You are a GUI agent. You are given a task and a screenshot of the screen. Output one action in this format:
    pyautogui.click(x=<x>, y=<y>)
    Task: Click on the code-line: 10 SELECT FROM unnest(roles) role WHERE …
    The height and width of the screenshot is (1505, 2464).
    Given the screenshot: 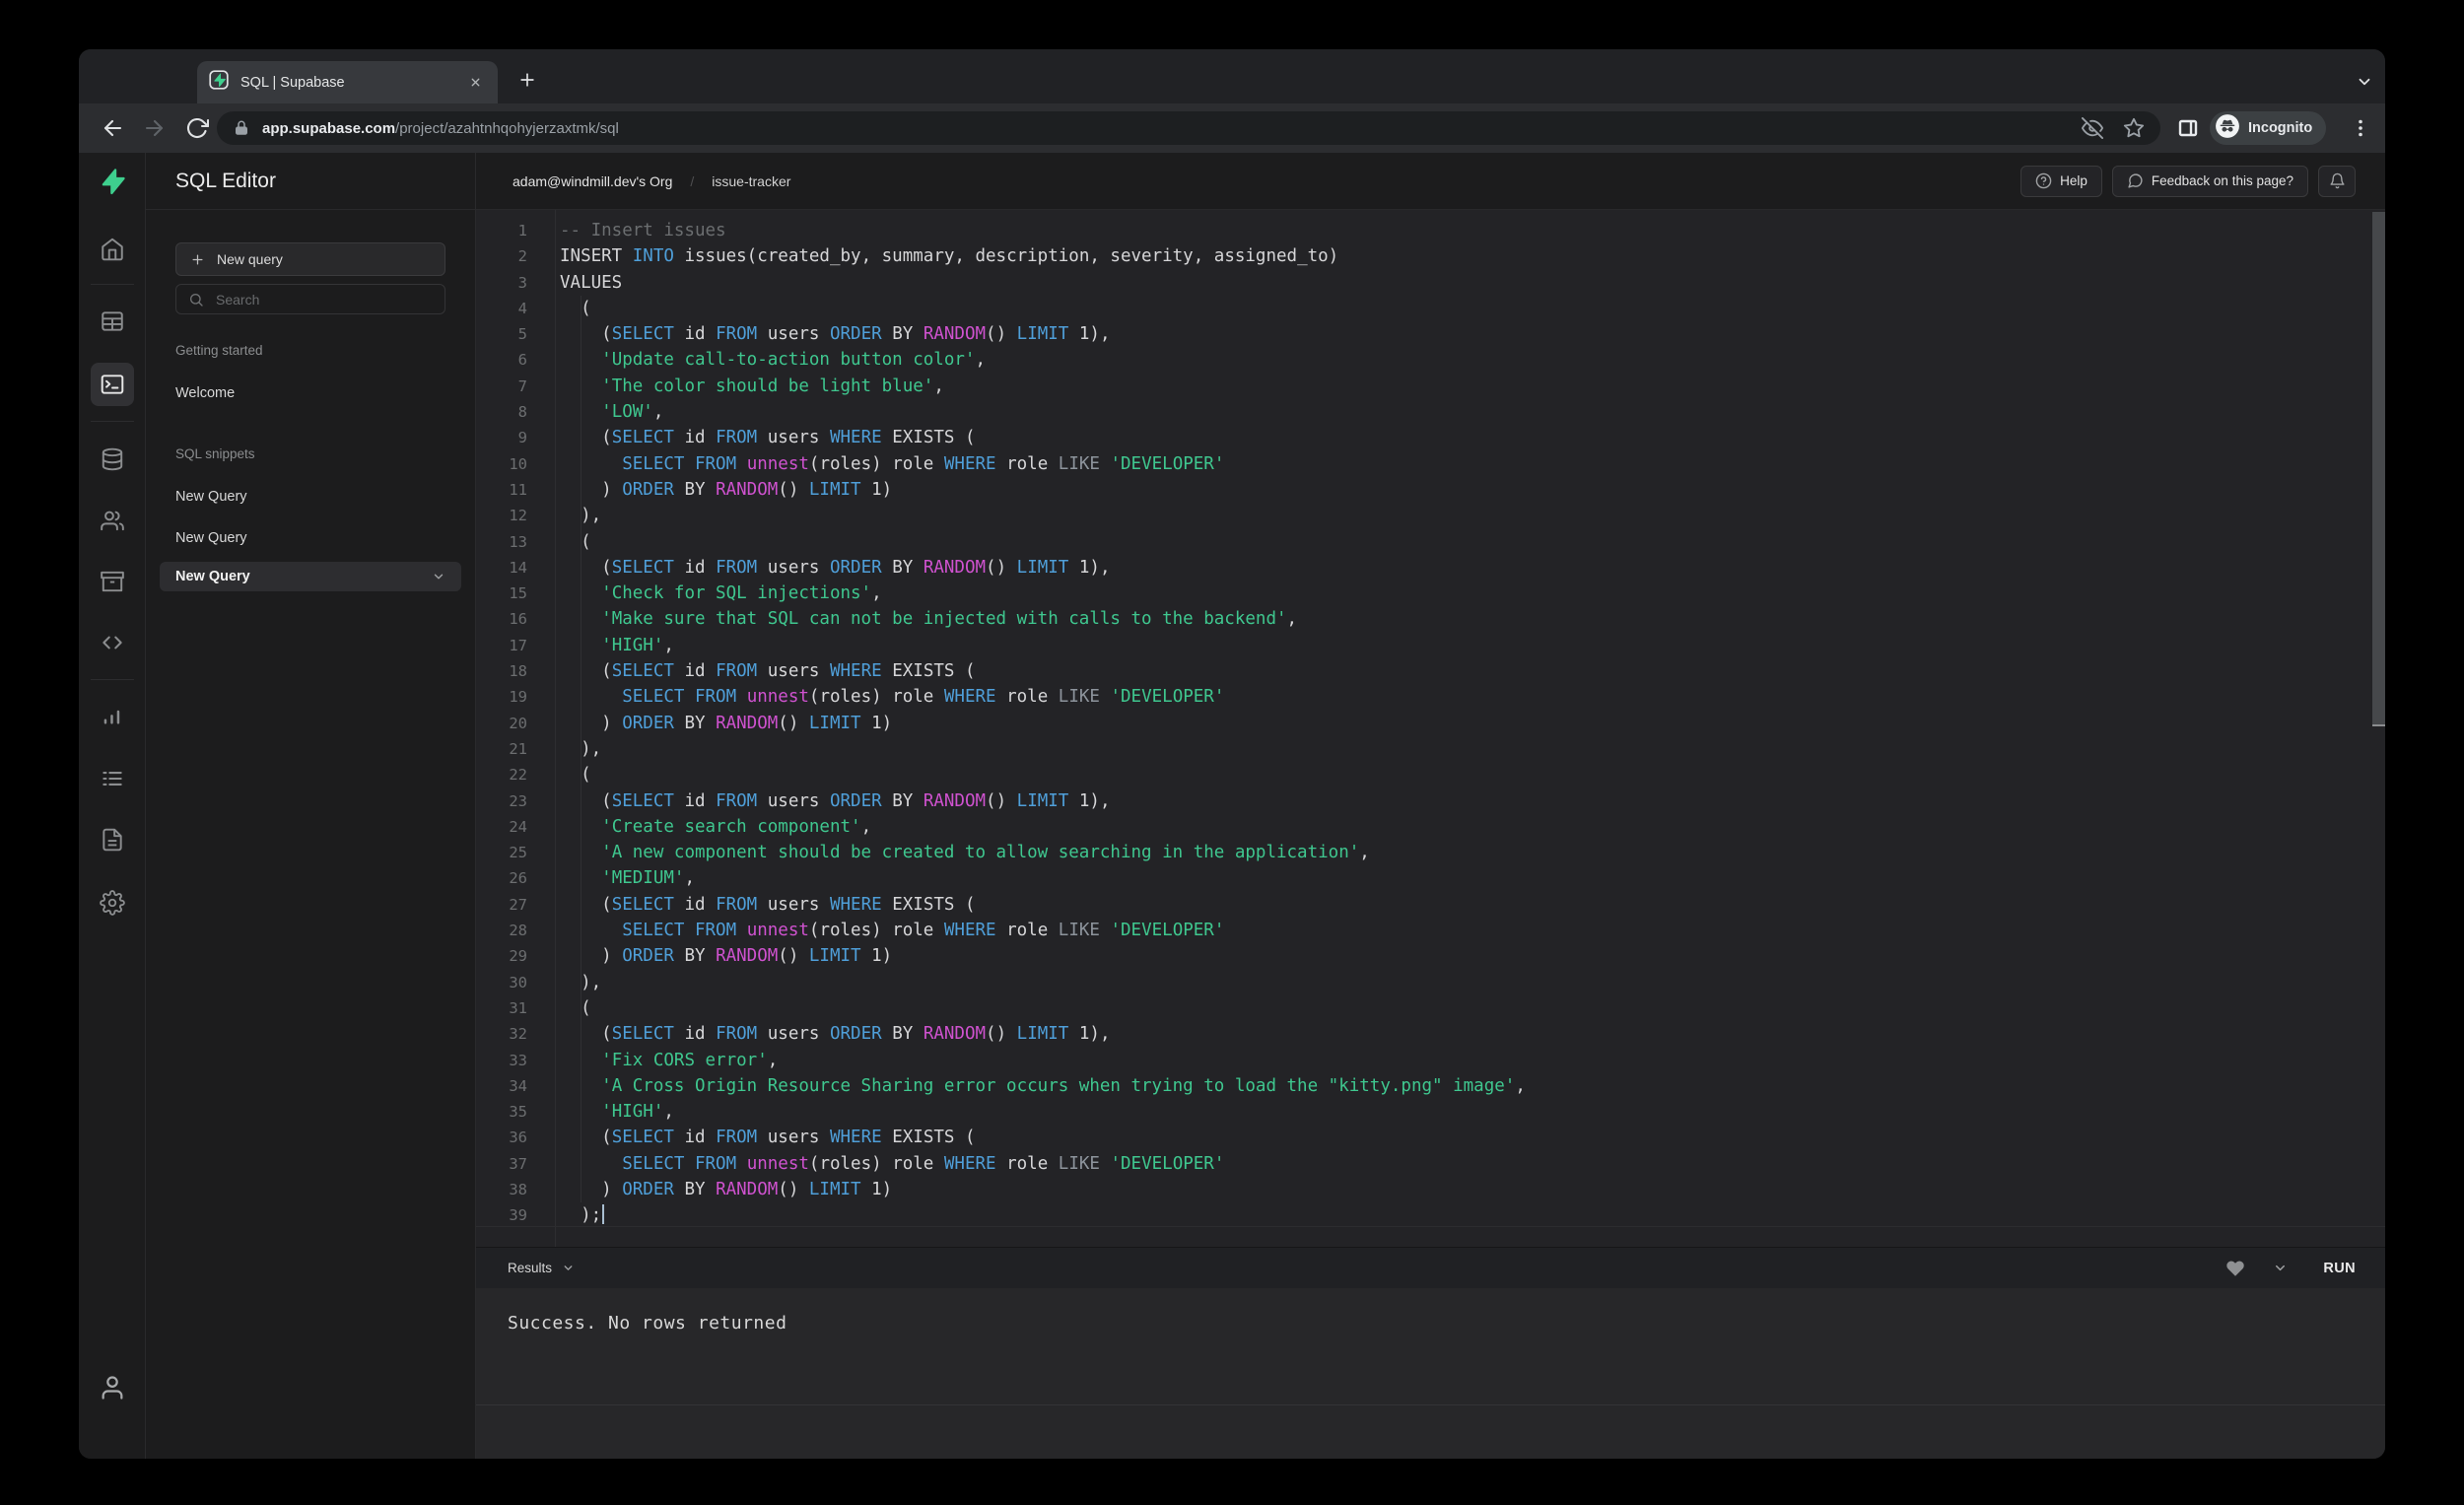 What is the action you would take?
    pyautogui.click(x=1430, y=464)
    